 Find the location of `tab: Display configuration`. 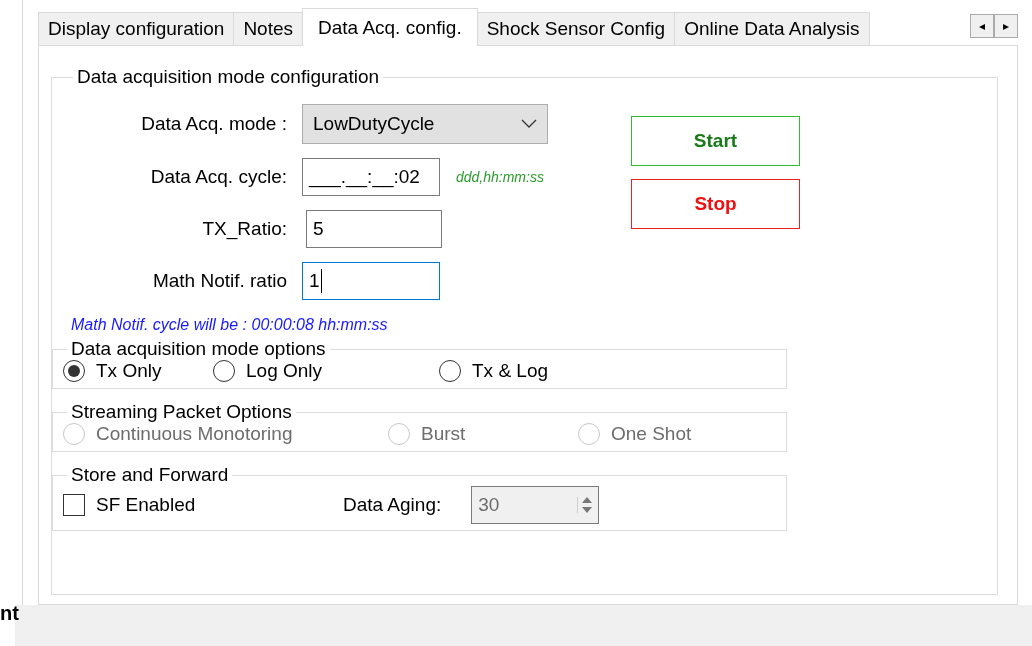

tab: Display configuration is located at coordinates (136, 29).